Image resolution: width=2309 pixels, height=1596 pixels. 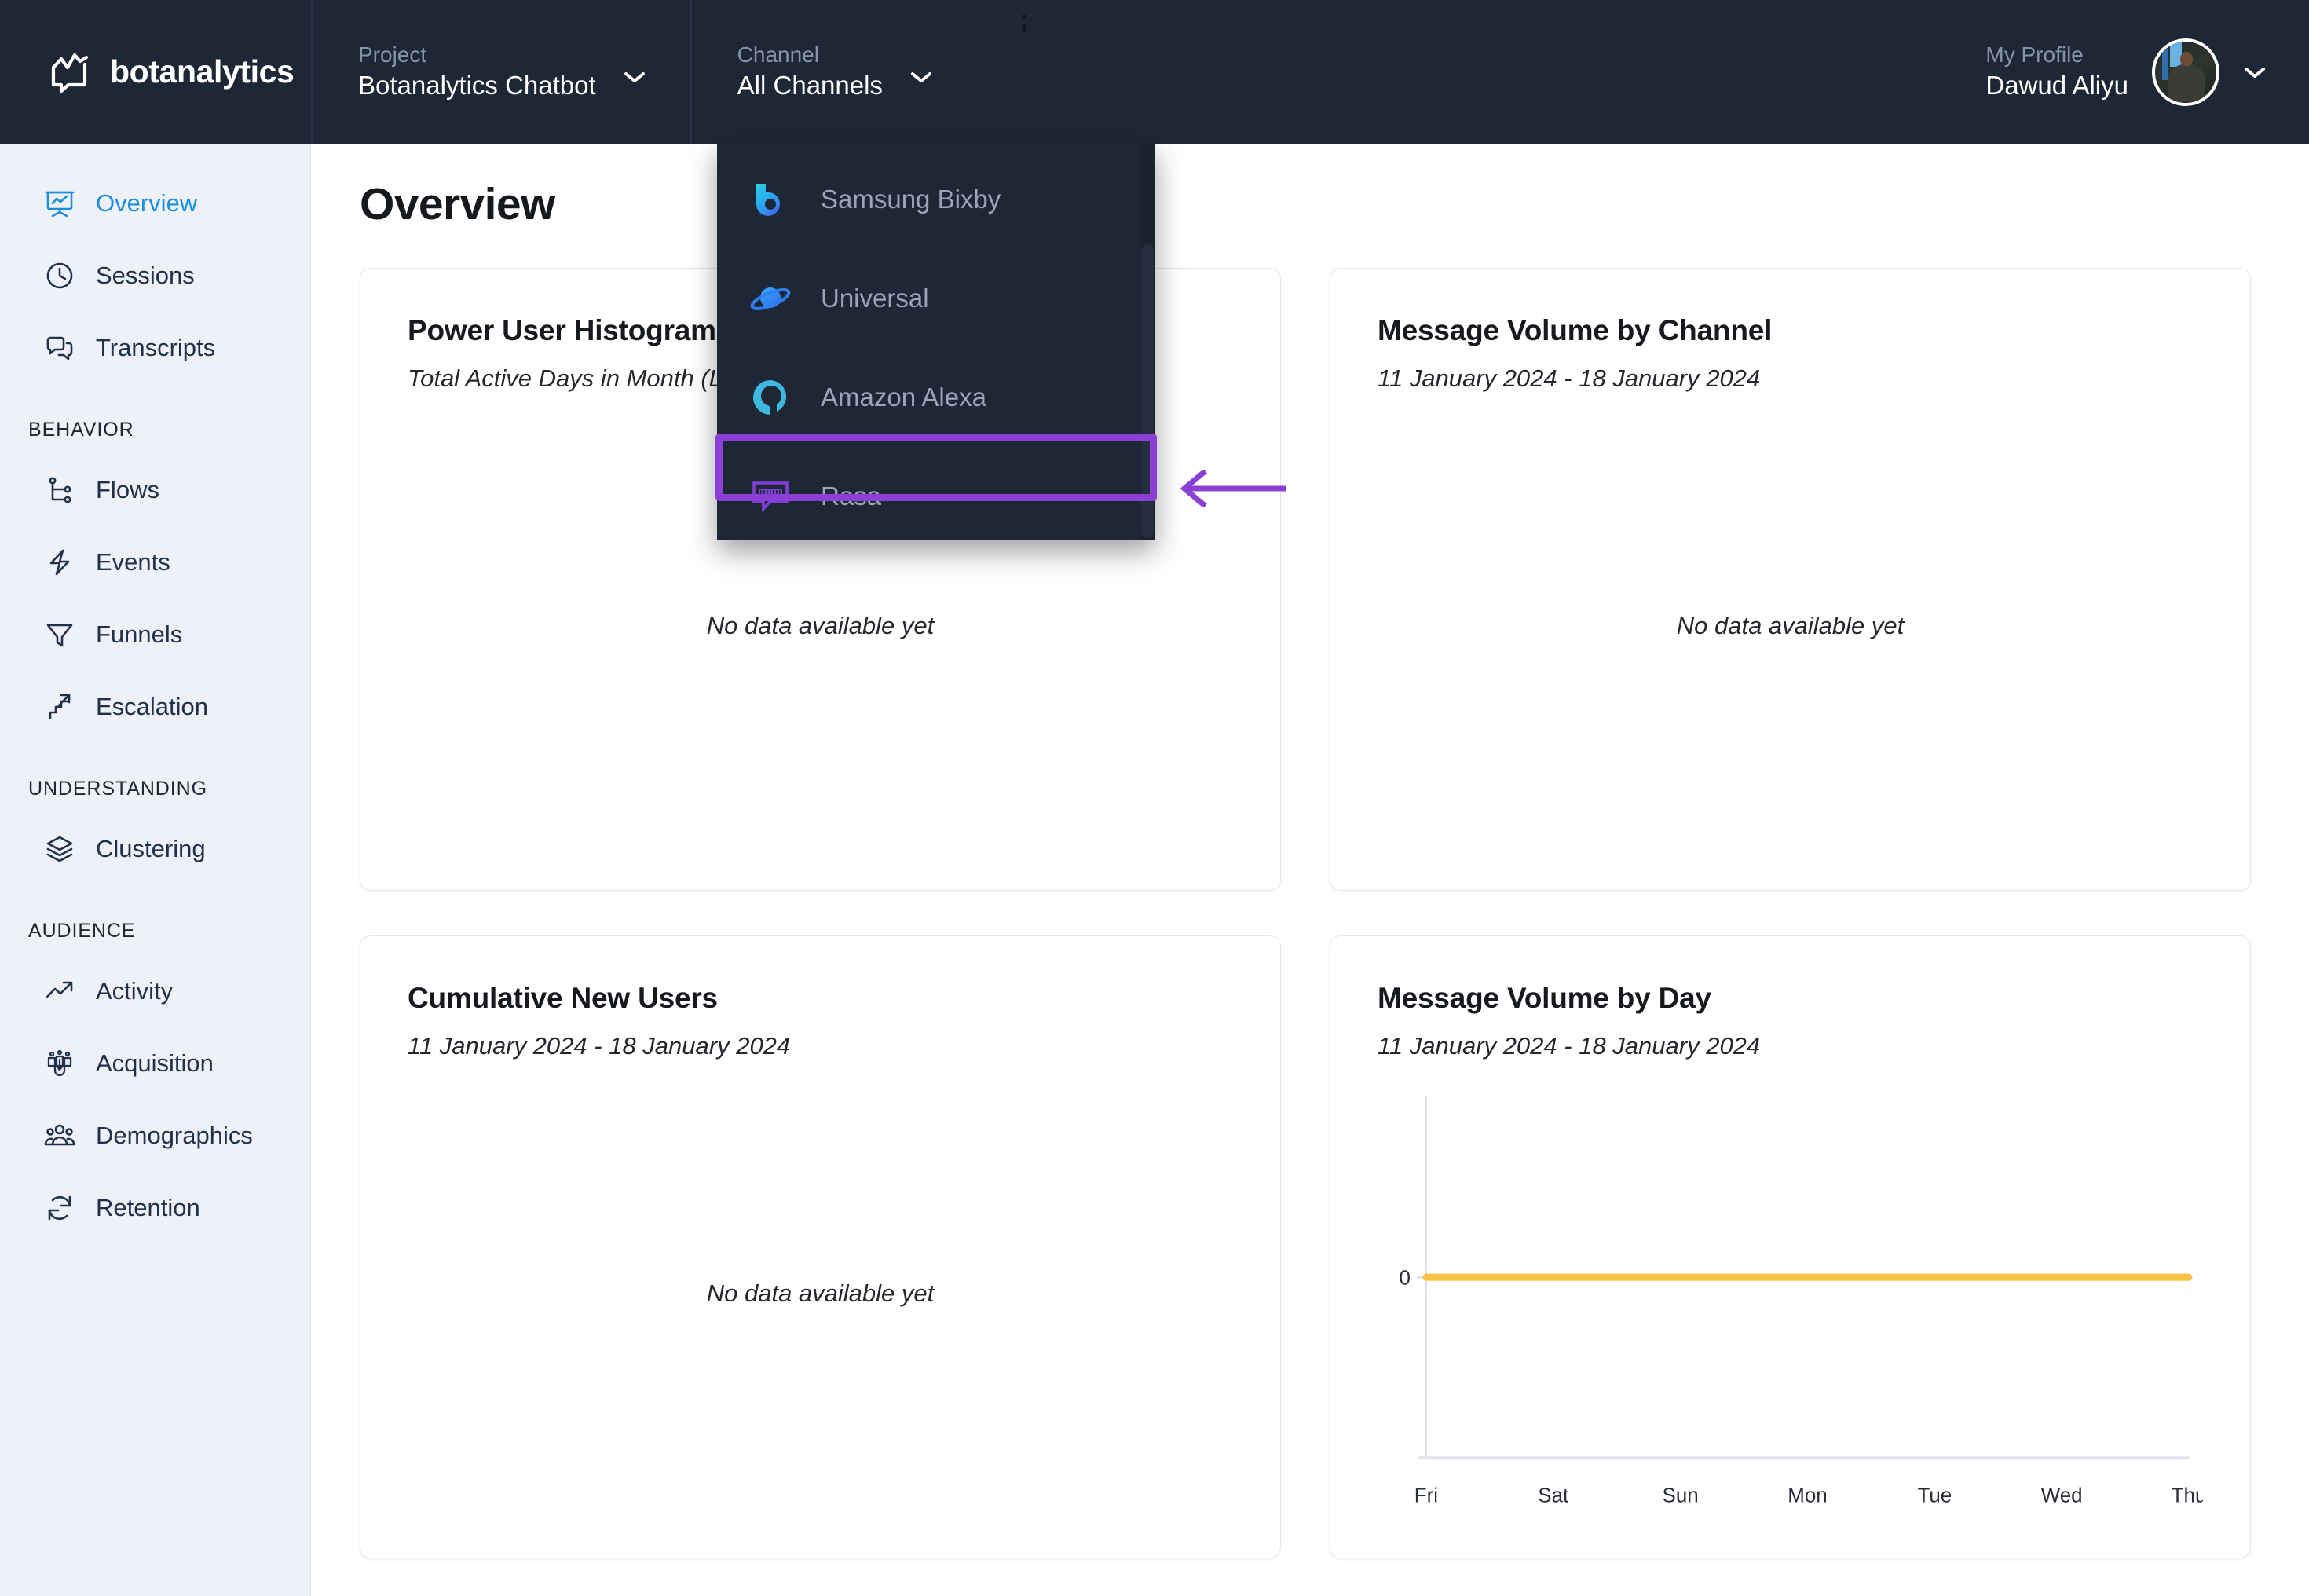 I want to click on sidebar-item-overview: Overview, so click(x=155, y=203).